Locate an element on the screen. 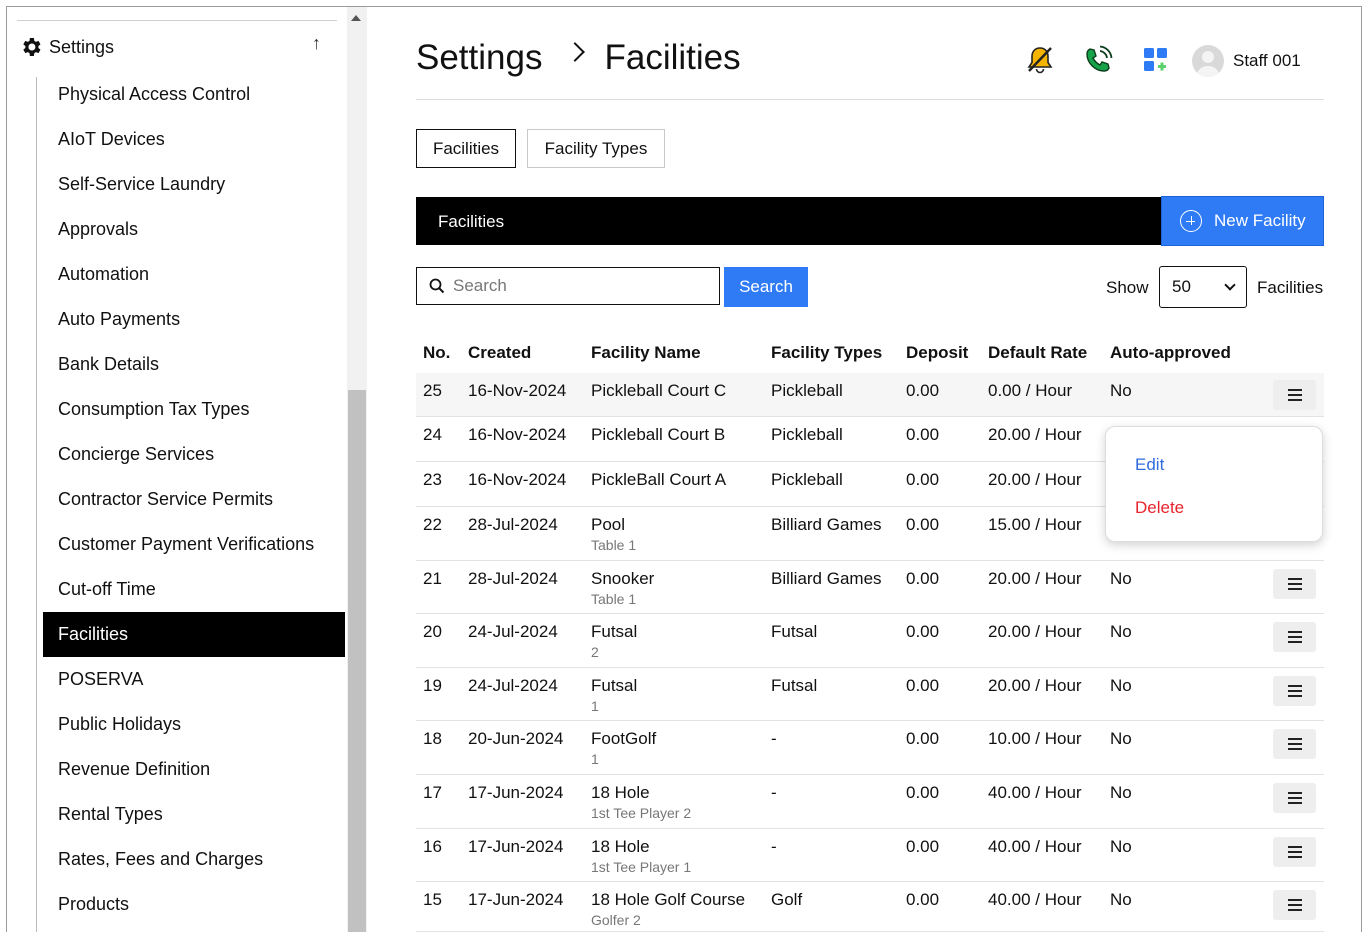 This screenshot has width=1368, height=932. page-size-suffix: Facilities is located at coordinates (1290, 287).